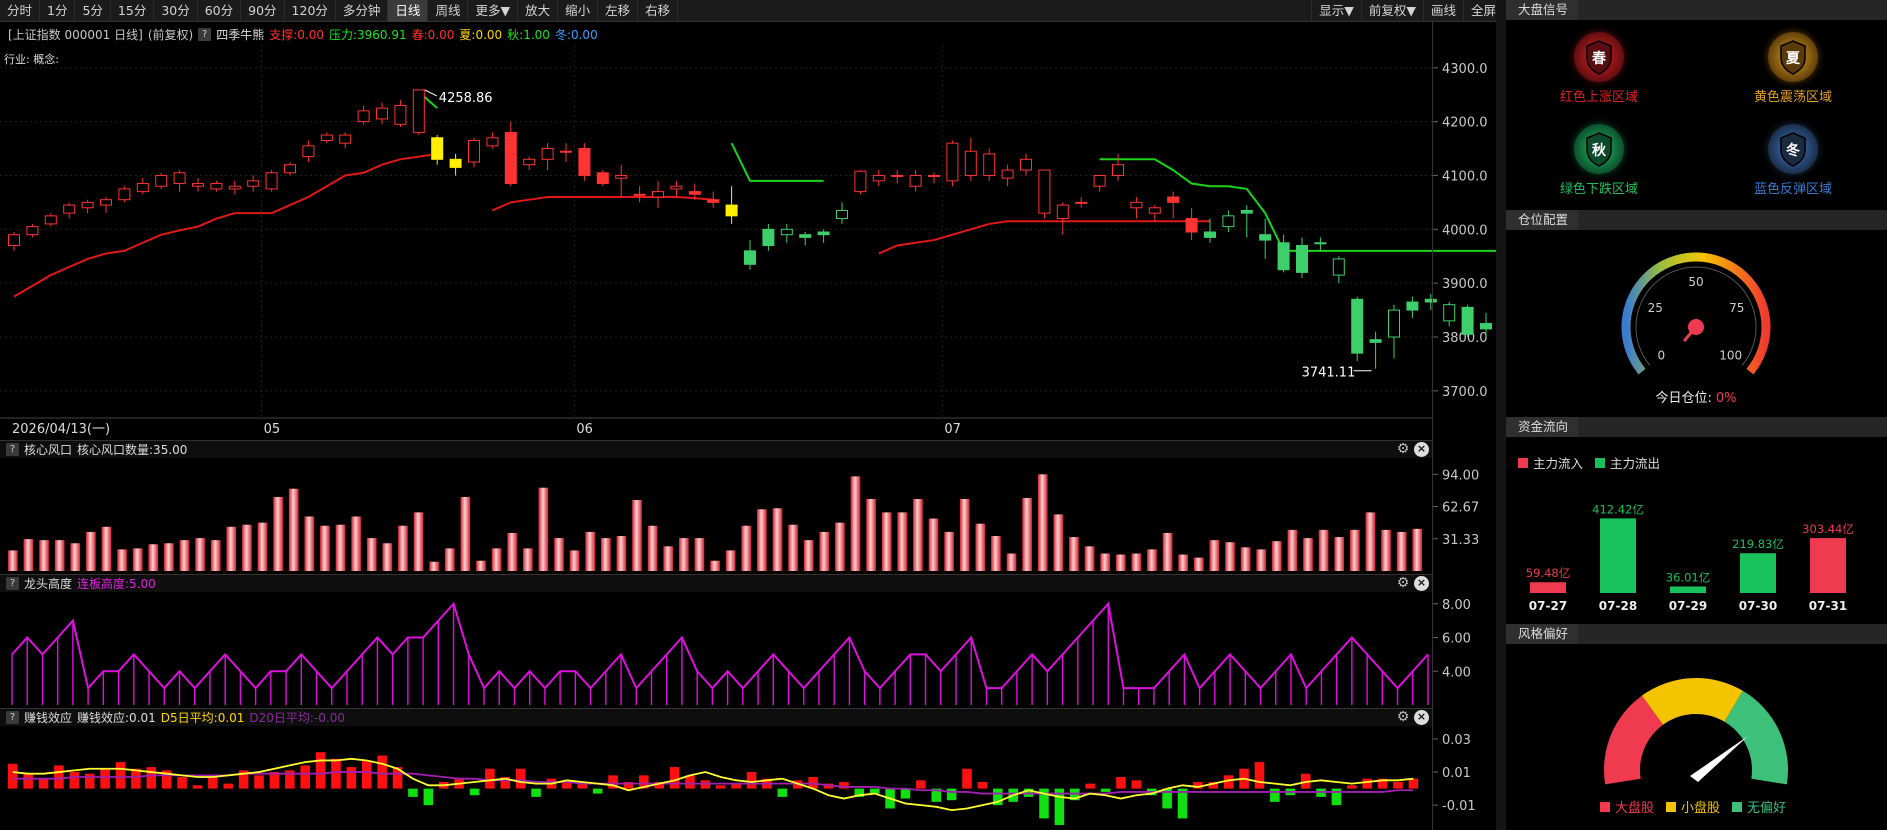  Describe the element at coordinates (1336, 11) in the screenshot. I see `toolbar-right-button: 显示▼` at that location.